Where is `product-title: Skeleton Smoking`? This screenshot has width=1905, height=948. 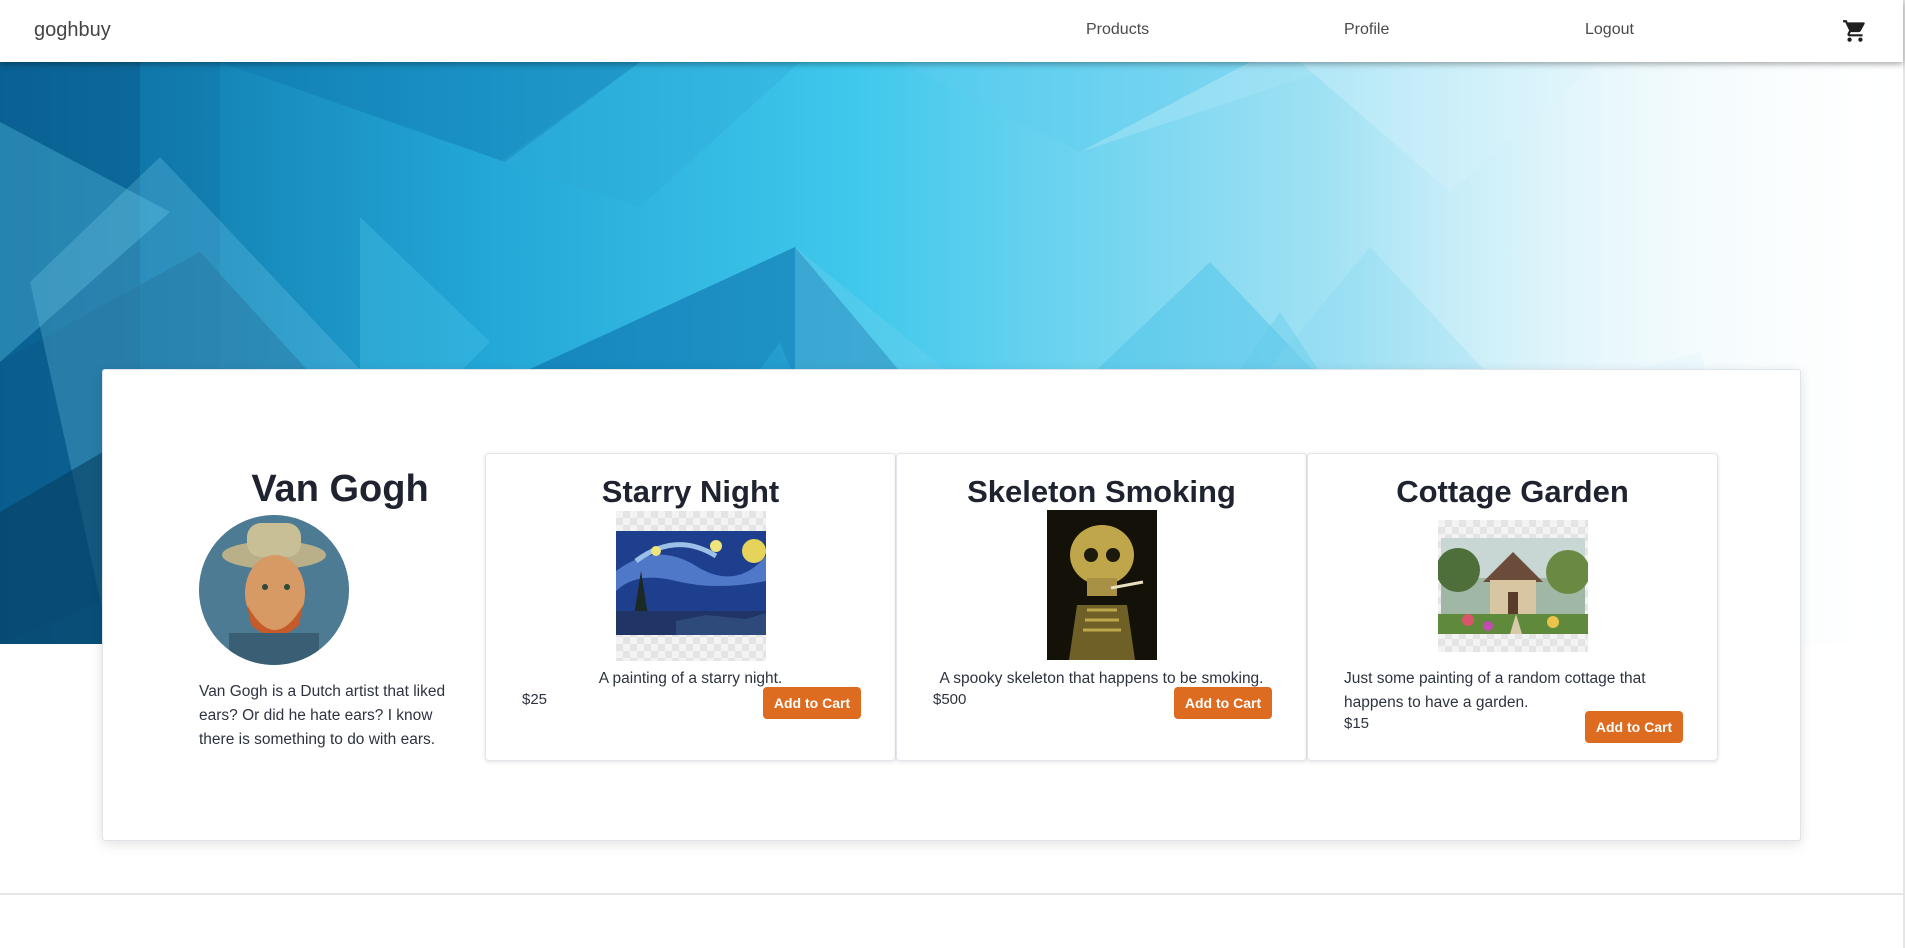
product-title: Skeleton Smoking is located at coordinates (1101, 491).